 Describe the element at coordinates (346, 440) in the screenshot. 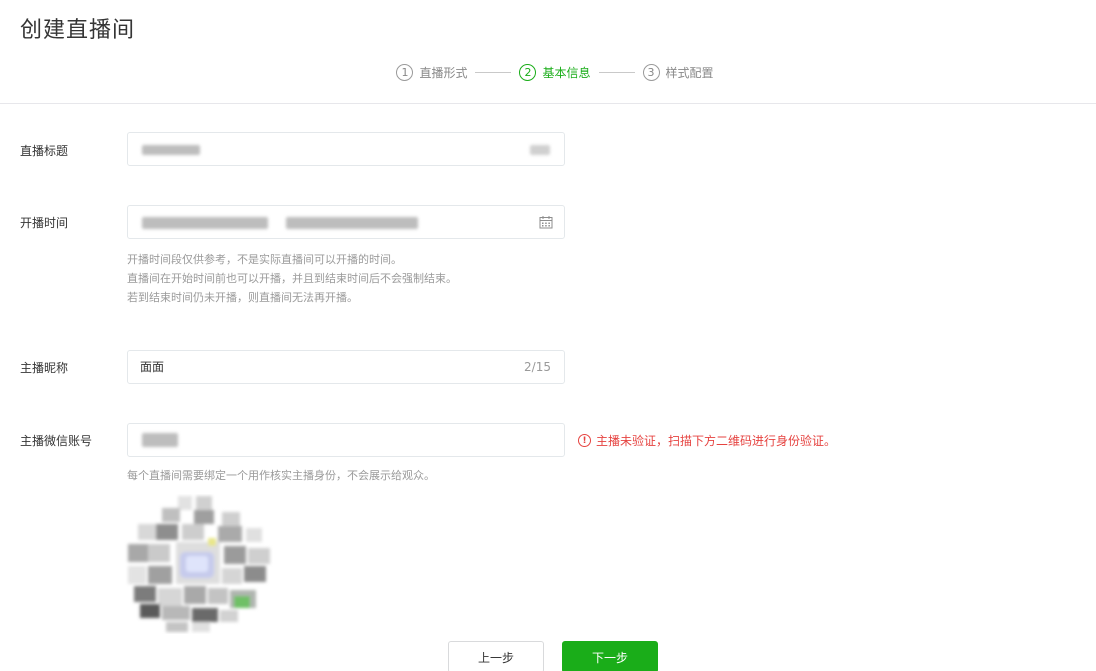

I see `wechat-account-input` at that location.